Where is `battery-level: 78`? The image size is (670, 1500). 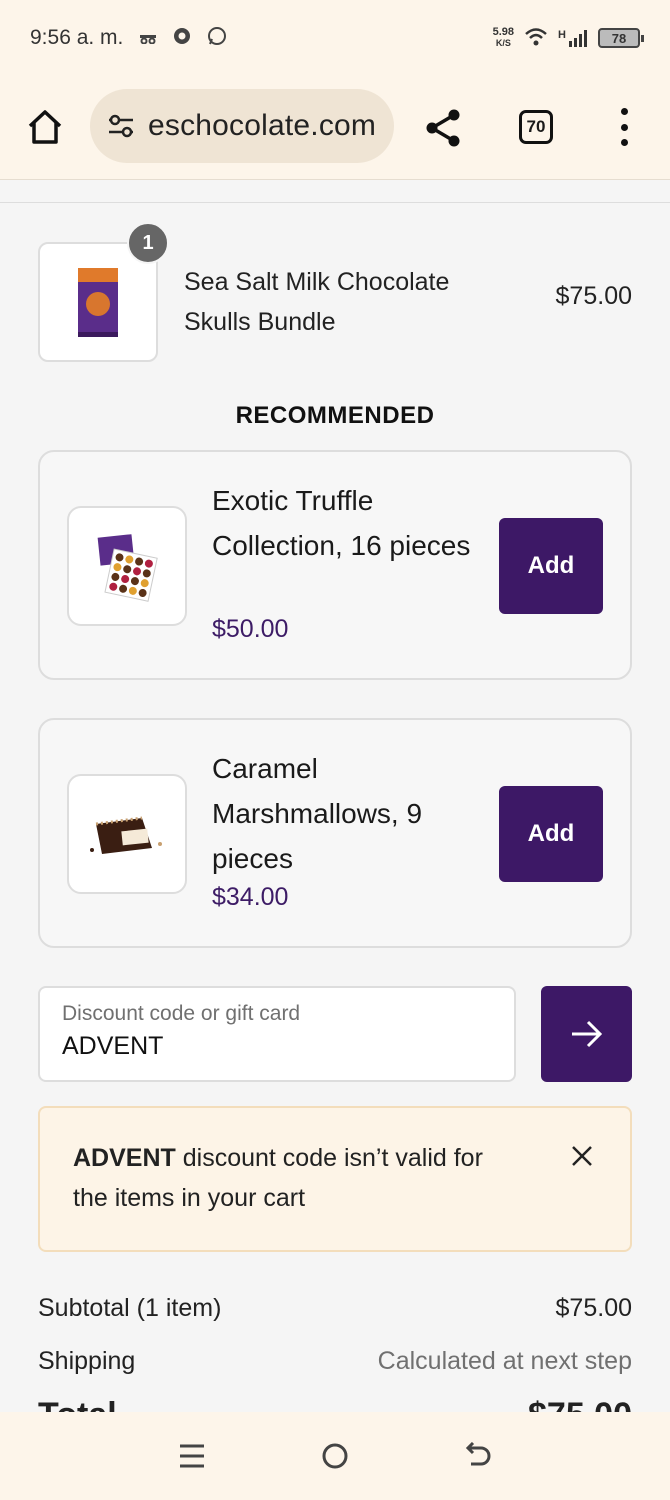 battery-level: 78 is located at coordinates (619, 38).